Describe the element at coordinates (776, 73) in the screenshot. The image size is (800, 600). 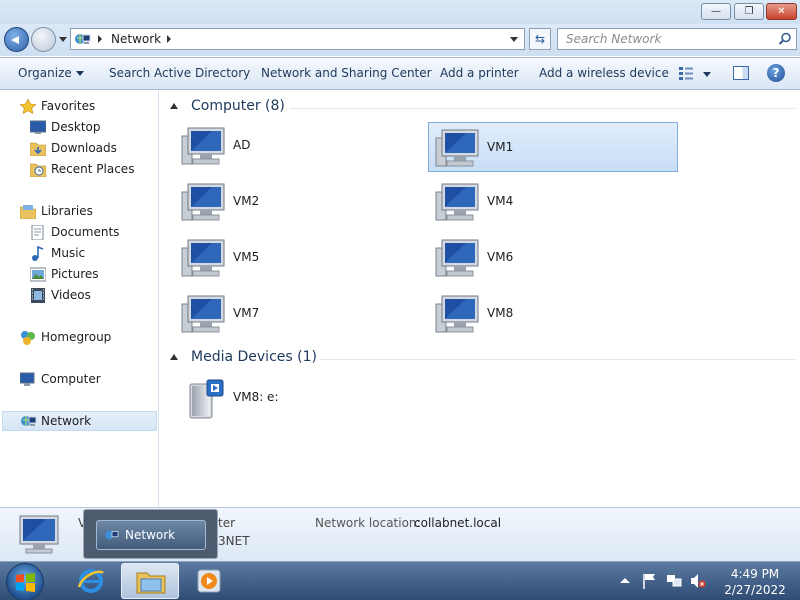
I see `help-icon: ?` at that location.